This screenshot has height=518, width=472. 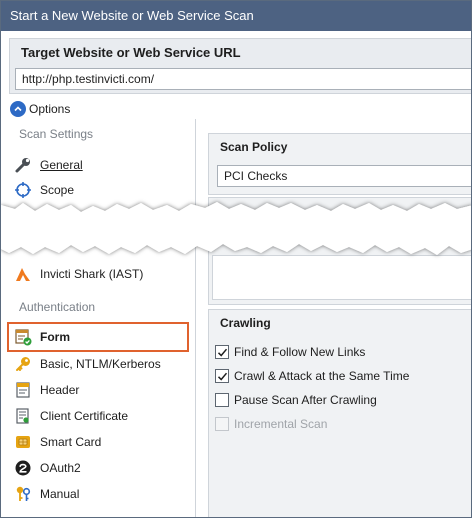 I want to click on options-toggle: Options, so click(x=40, y=109).